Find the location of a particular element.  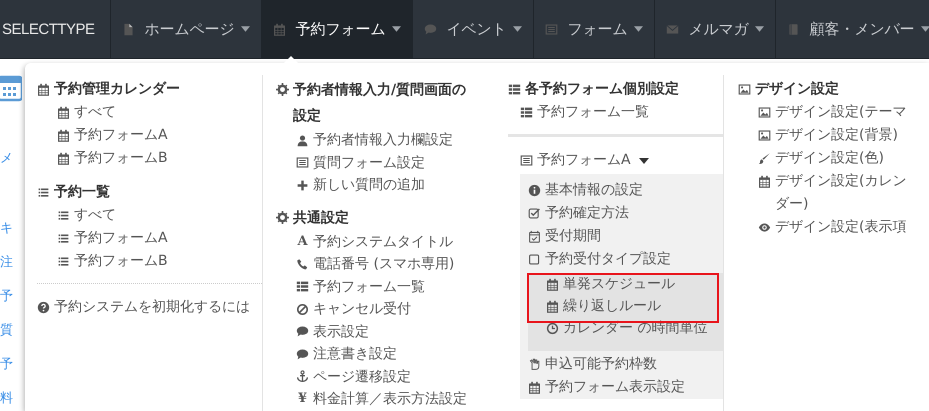

ban-icon is located at coordinates (302, 309).